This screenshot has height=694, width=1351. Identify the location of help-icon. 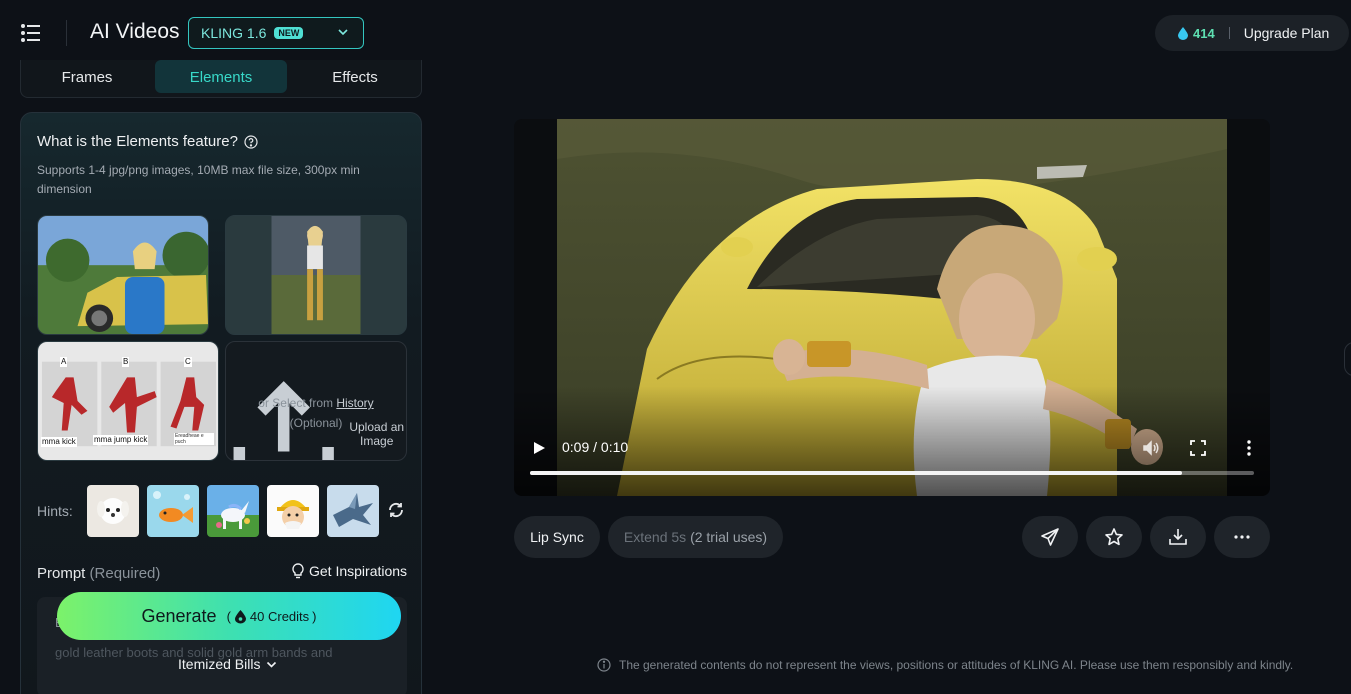
(251, 141).